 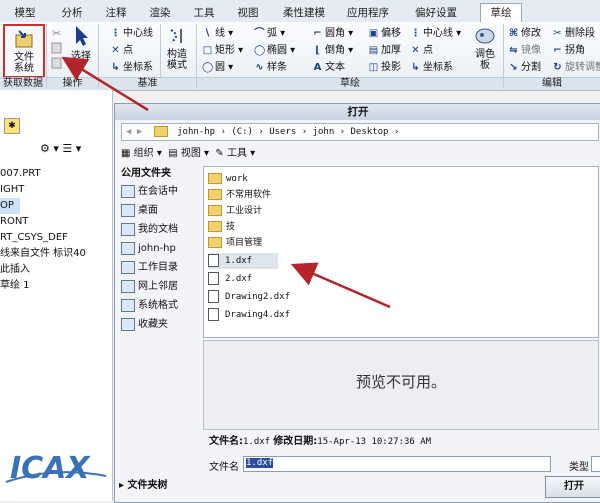 What do you see at coordinates (72, 13) in the screenshot?
I see `tab-analysis: 分析` at bounding box center [72, 13].